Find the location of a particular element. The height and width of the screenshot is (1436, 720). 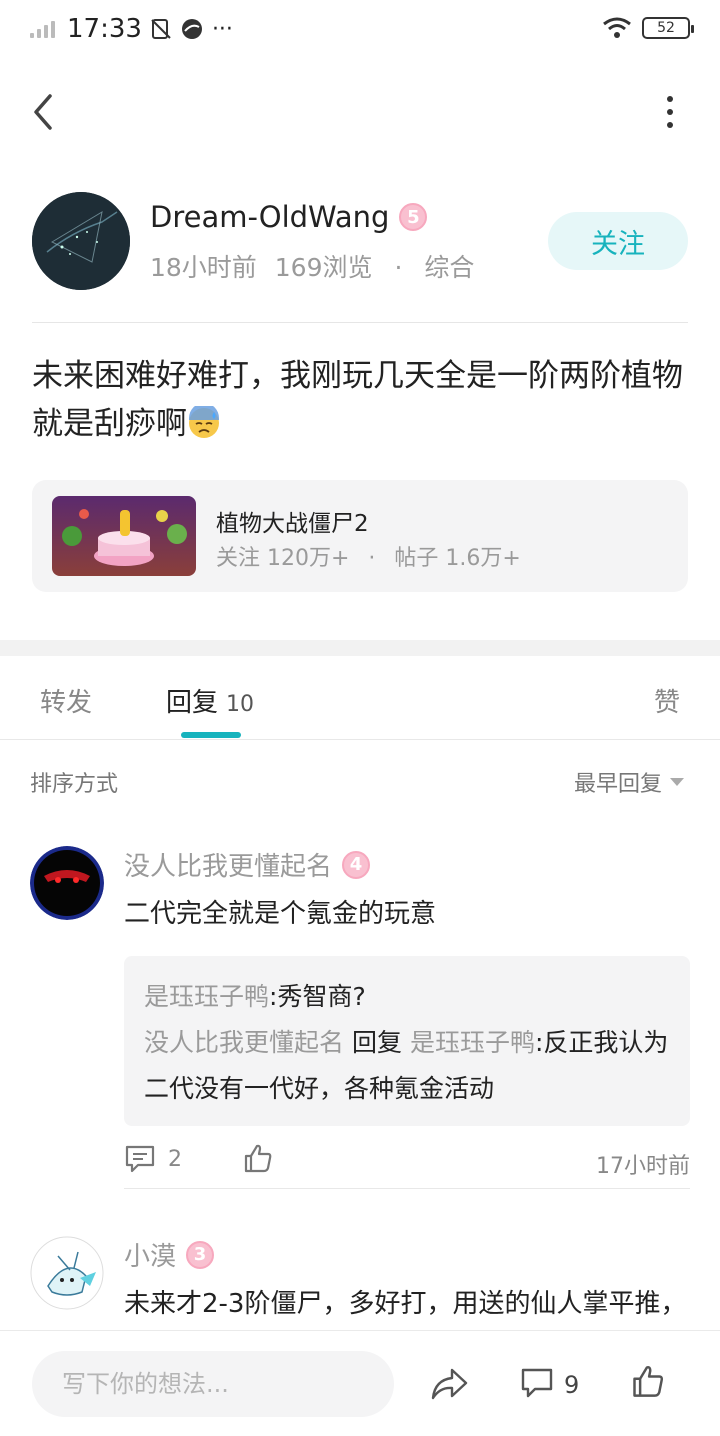

reply-user: 没人比我更懂起名 is located at coordinates (244, 1042).